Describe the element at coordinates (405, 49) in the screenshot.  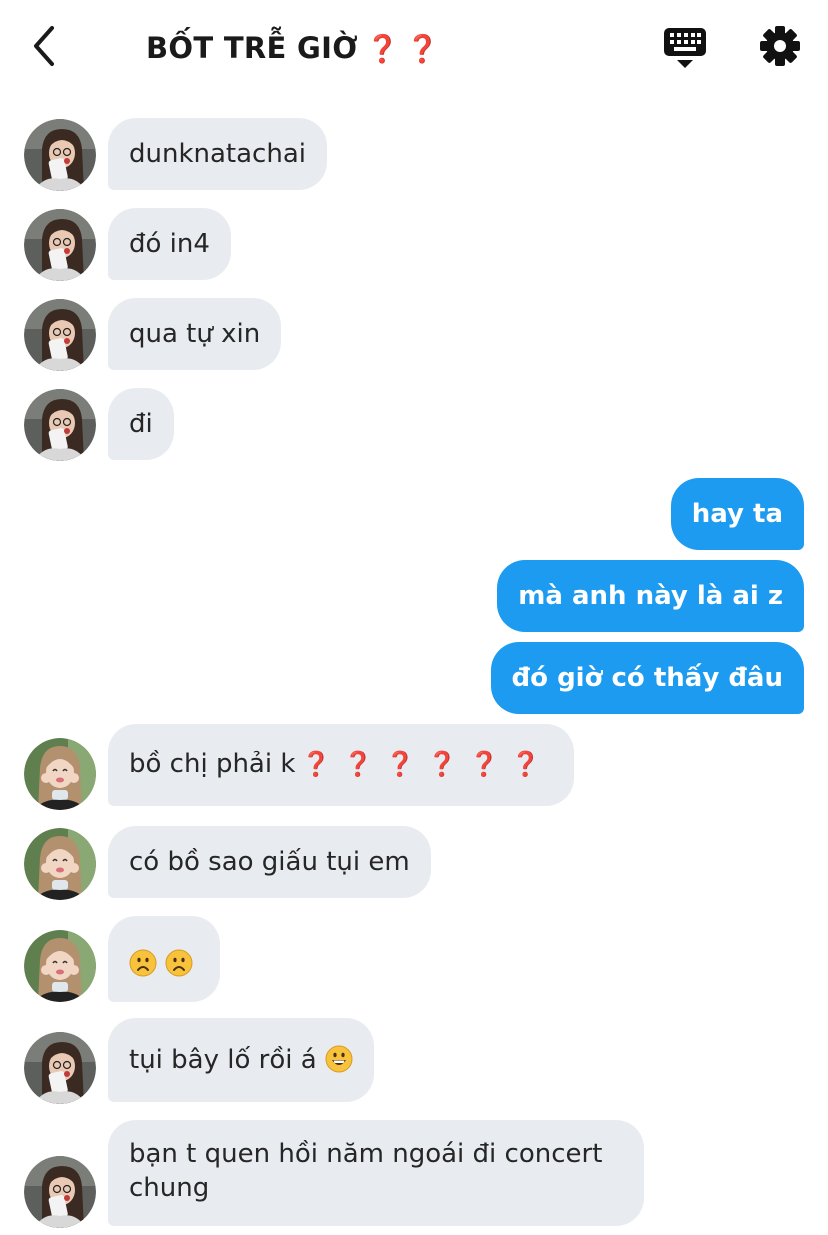
I see `chat-title-marks: ❓❓` at that location.